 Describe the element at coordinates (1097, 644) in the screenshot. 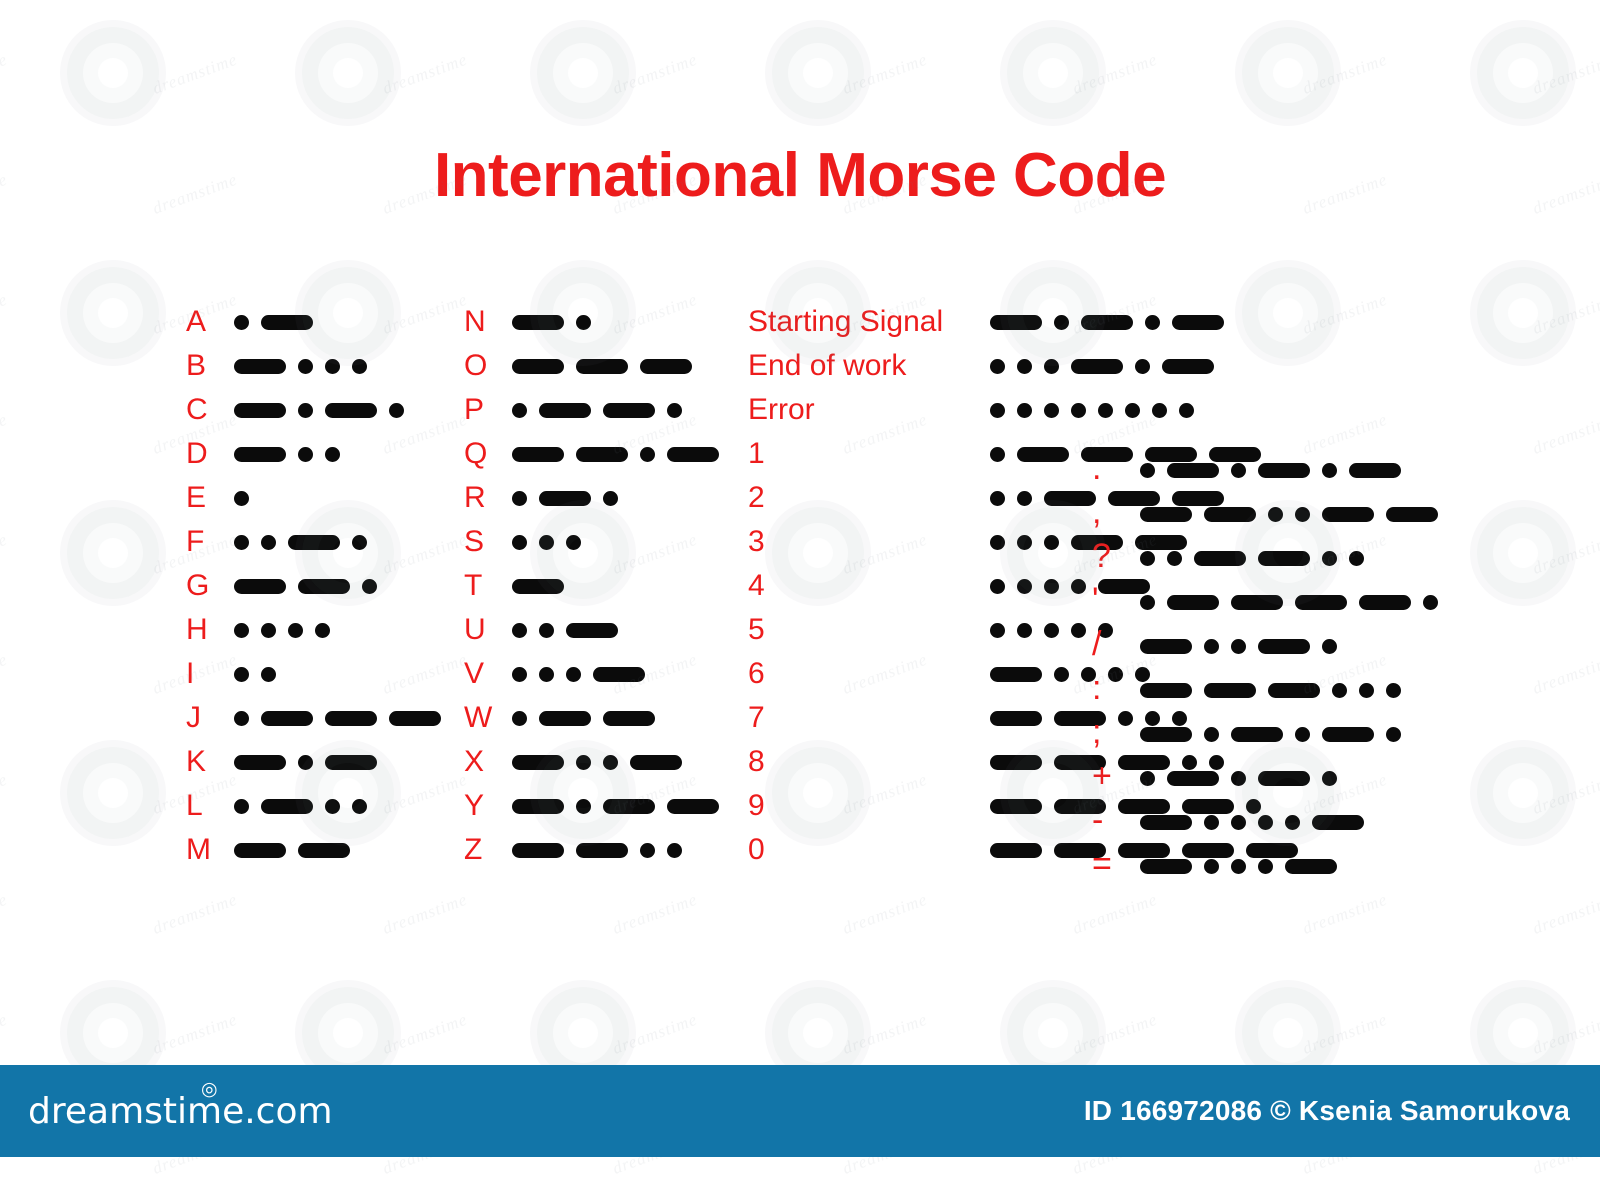

I see `morse-label: /` at that location.